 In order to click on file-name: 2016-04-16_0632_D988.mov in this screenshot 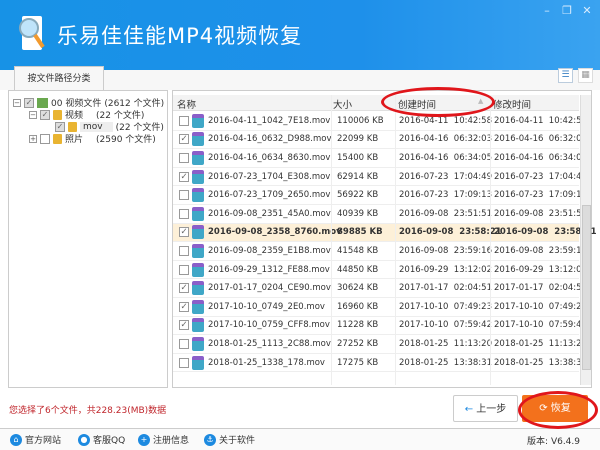, I will do `click(270, 139)`.